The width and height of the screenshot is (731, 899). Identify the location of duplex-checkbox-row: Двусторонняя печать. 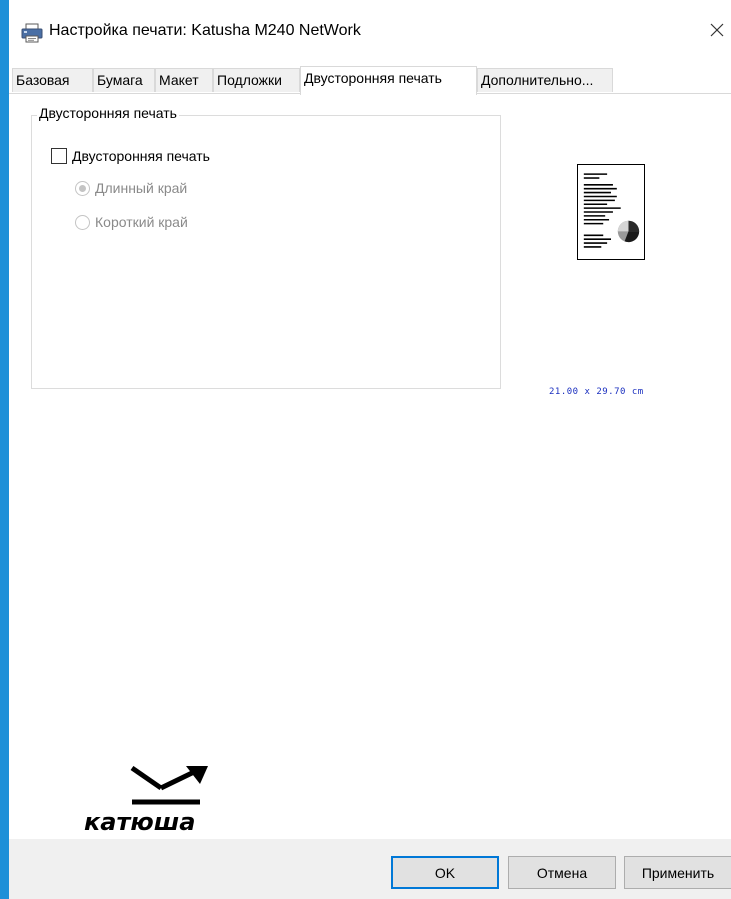
(130, 156).